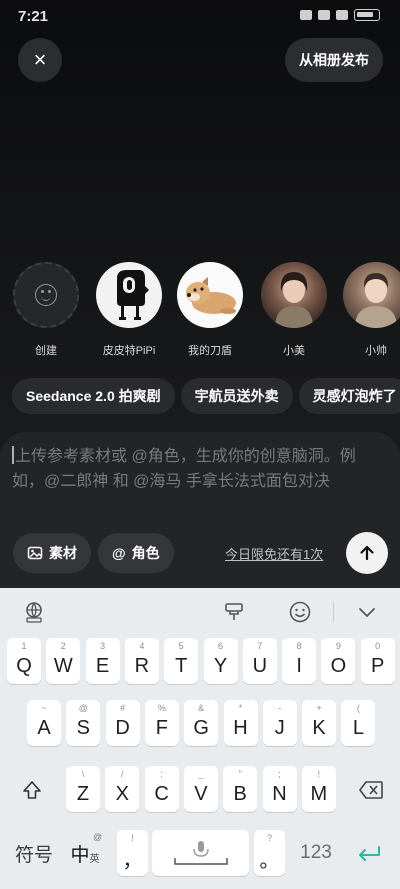 The width and height of the screenshot is (400, 889). I want to click on keyboard-toolbar, so click(200, 611).